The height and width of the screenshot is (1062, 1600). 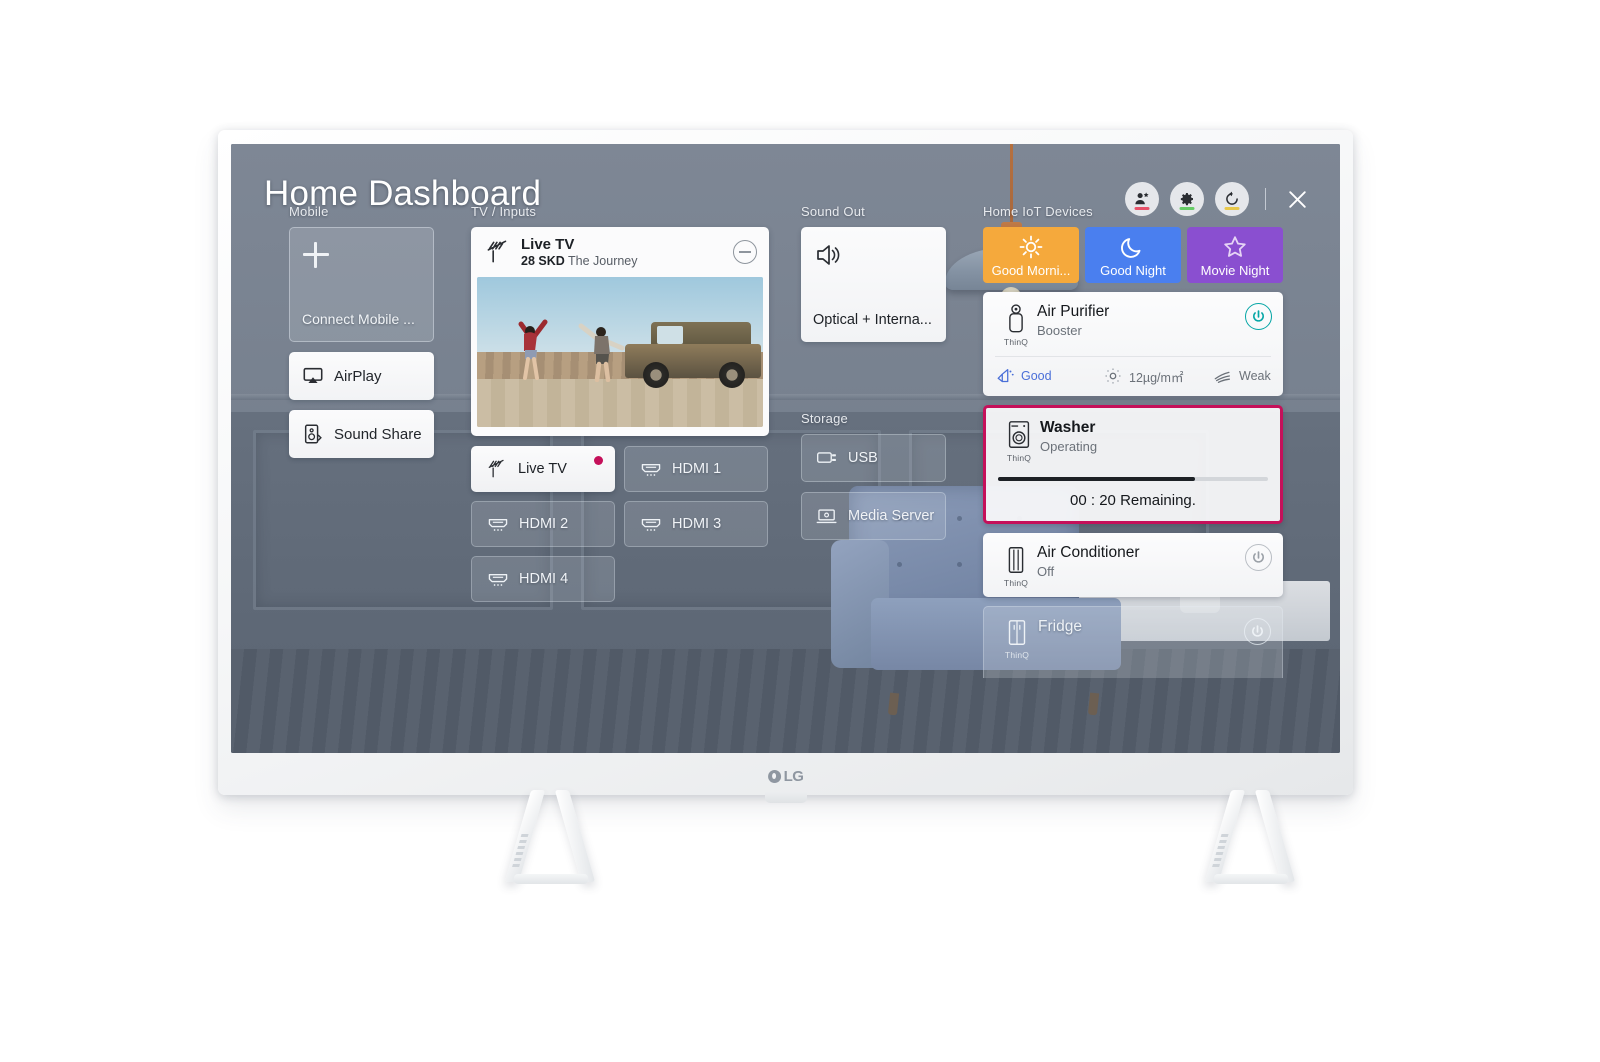 I want to click on device-name: Air Conditioner, so click(x=1088, y=552).